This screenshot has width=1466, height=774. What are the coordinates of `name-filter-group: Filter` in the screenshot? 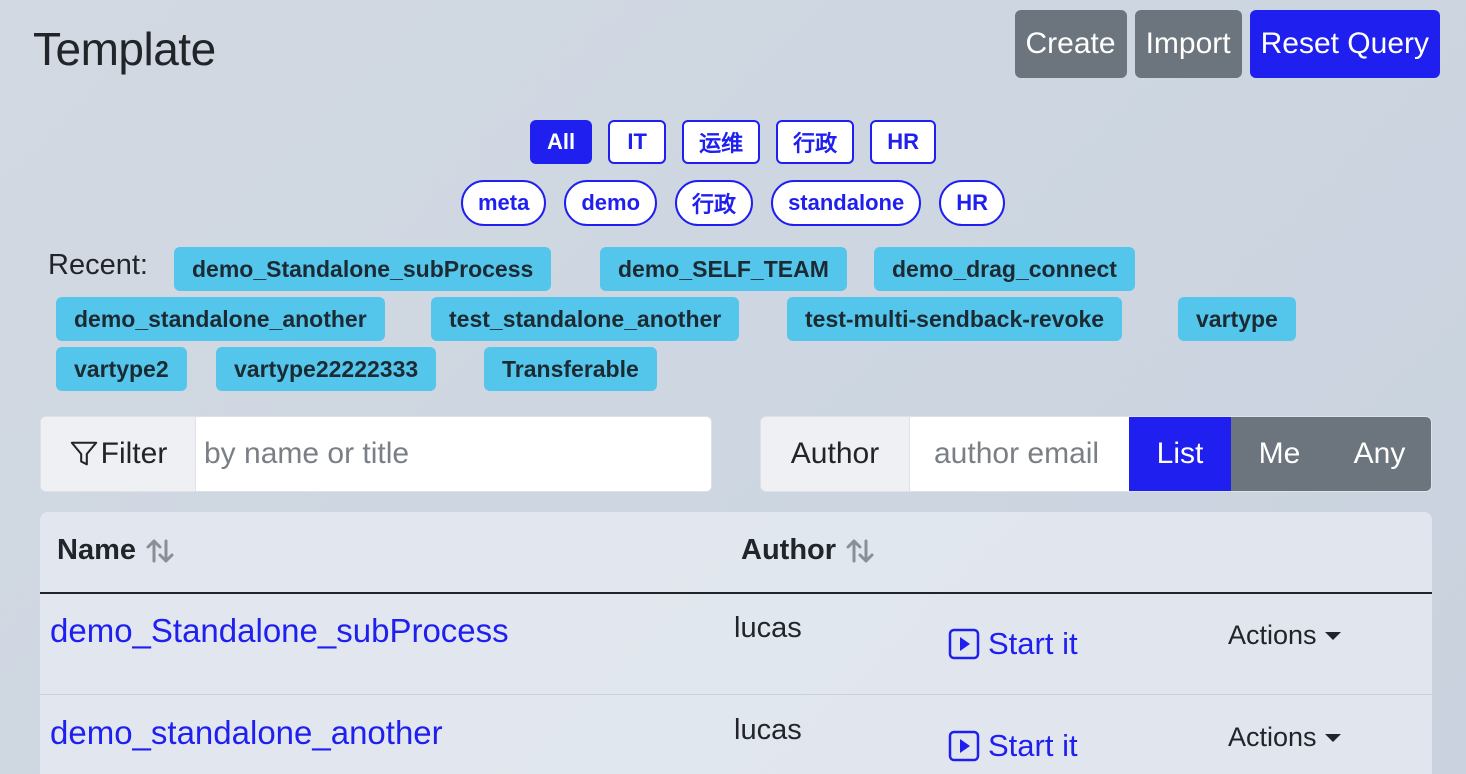 It's located at (376, 454).